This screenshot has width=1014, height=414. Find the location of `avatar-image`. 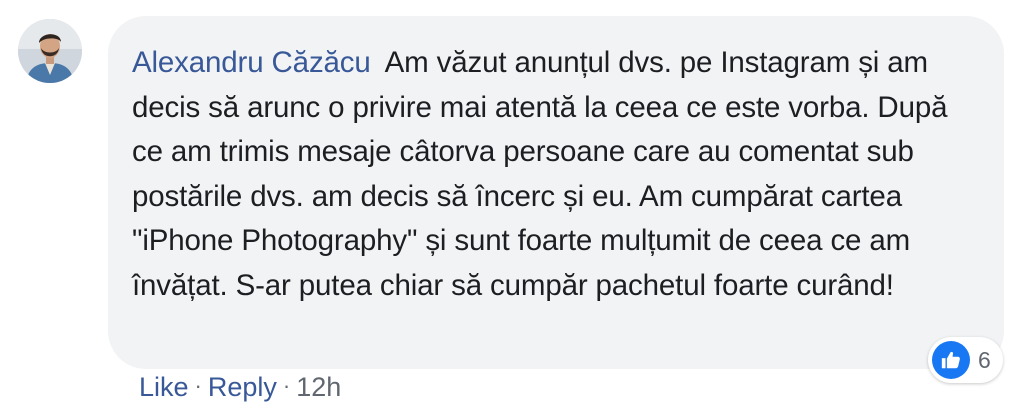

avatar-image is located at coordinates (50, 51).